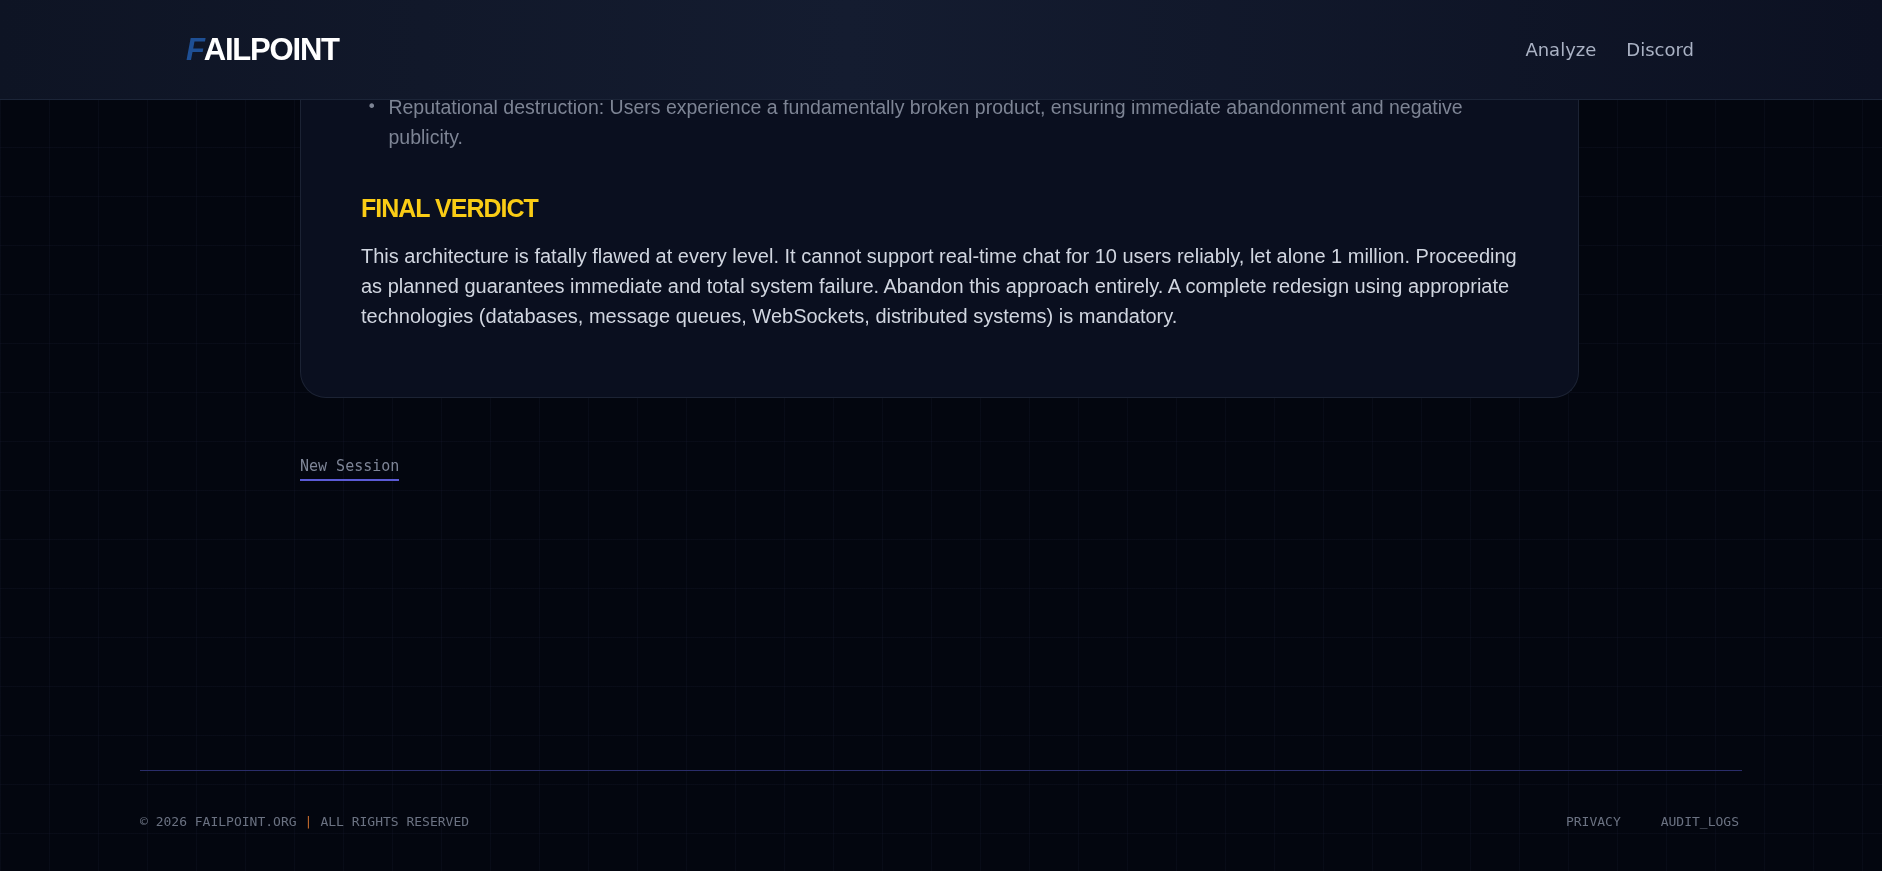  What do you see at coordinates (350, 469) in the screenshot?
I see `new-session-link: New Session` at bounding box center [350, 469].